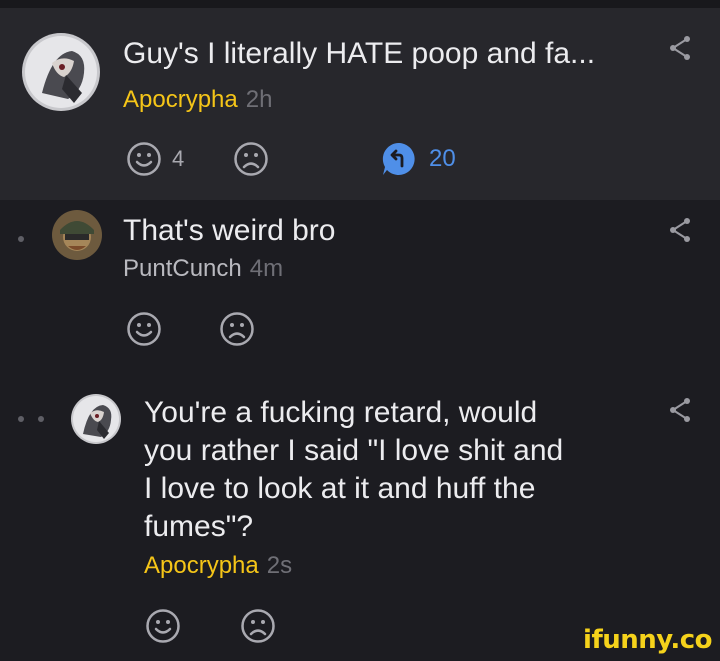 The image size is (720, 661). I want to click on ifunny-watermark: ifunny.co, so click(647, 640).